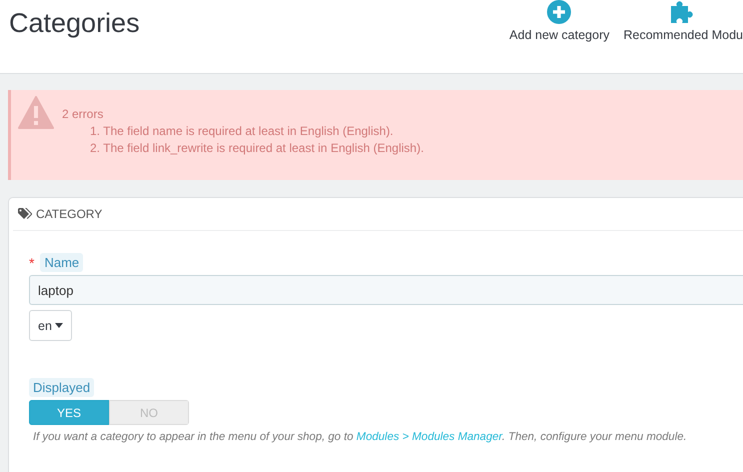 The height and width of the screenshot is (472, 743). Describe the element at coordinates (36, 112) in the screenshot. I see `warning-icon` at that location.